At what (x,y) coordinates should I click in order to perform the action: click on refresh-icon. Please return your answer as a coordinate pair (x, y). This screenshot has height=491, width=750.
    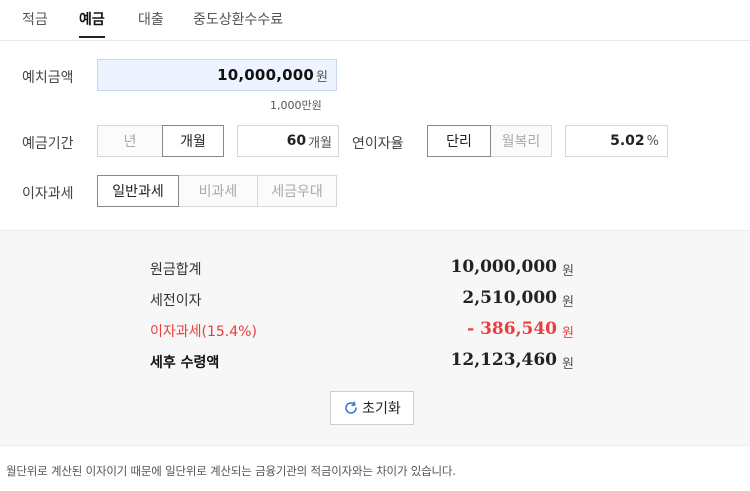
    Looking at the image, I should click on (351, 407).